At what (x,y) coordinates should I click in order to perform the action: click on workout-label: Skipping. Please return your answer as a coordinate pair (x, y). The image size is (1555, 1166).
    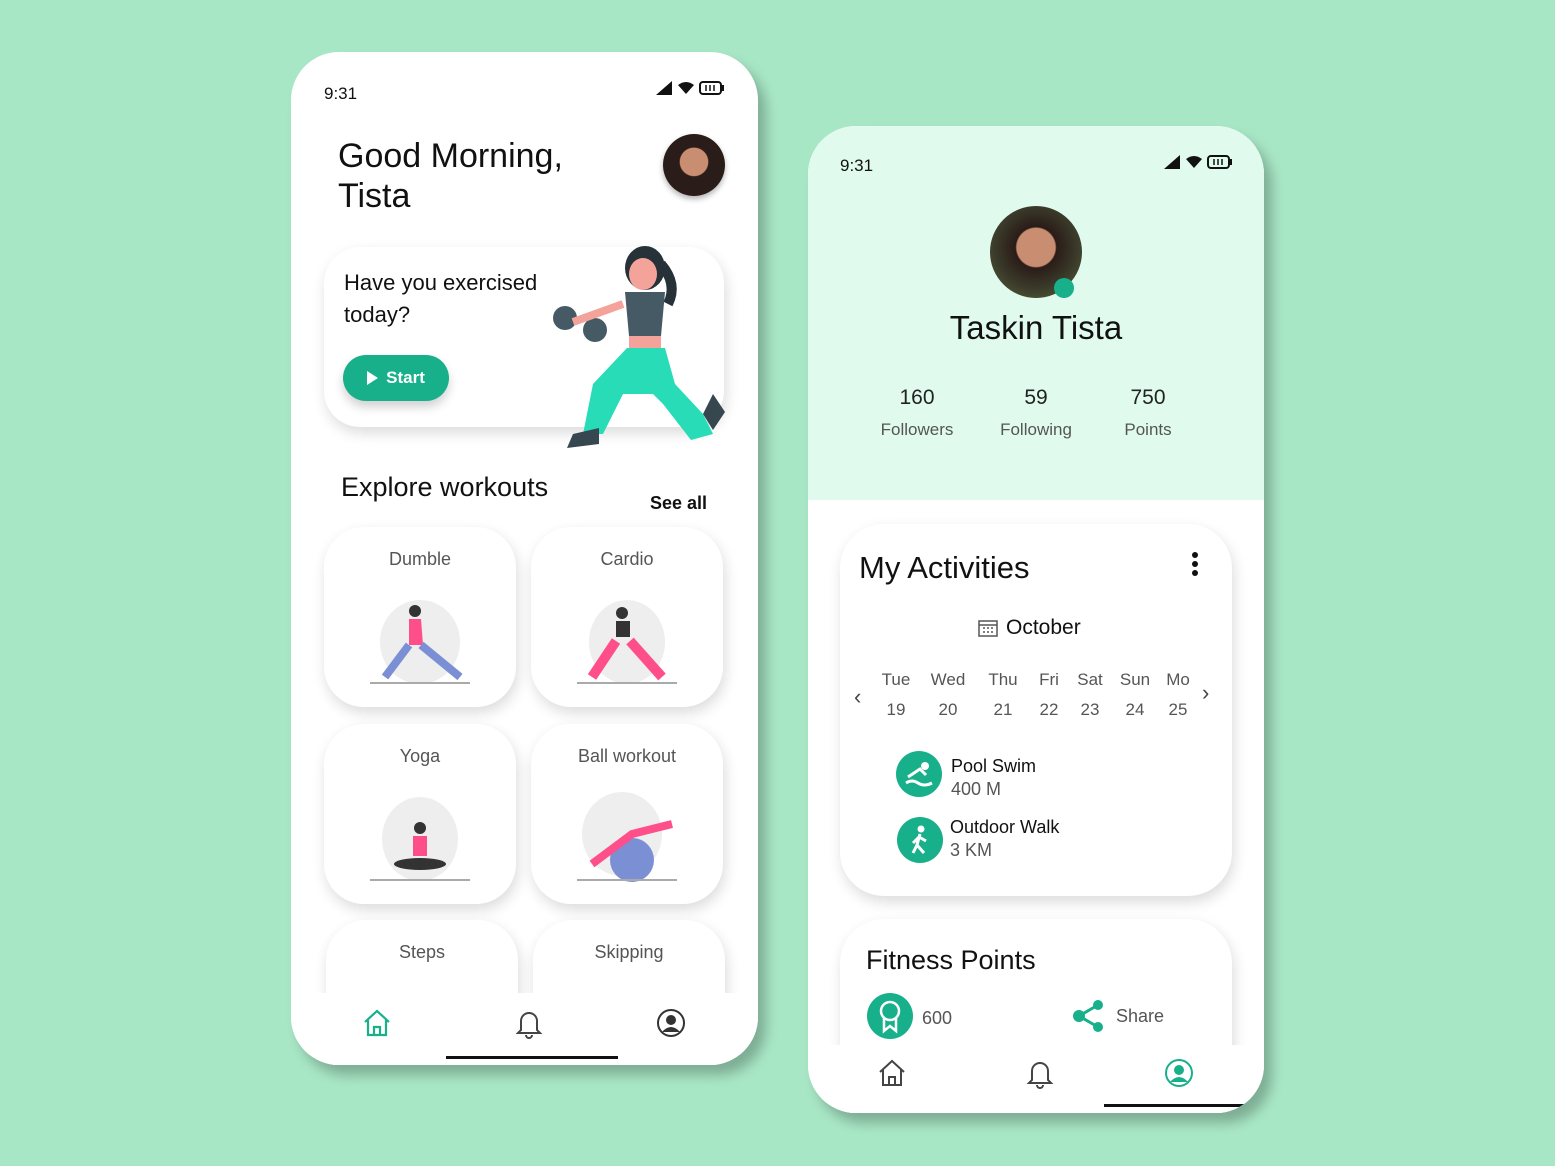
    Looking at the image, I should click on (629, 952).